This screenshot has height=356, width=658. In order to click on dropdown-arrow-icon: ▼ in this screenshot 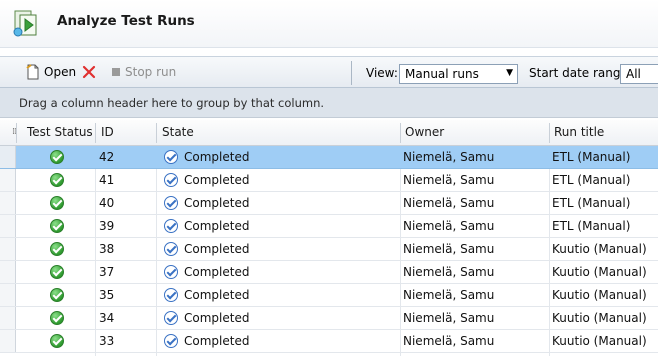, I will do `click(509, 73)`.